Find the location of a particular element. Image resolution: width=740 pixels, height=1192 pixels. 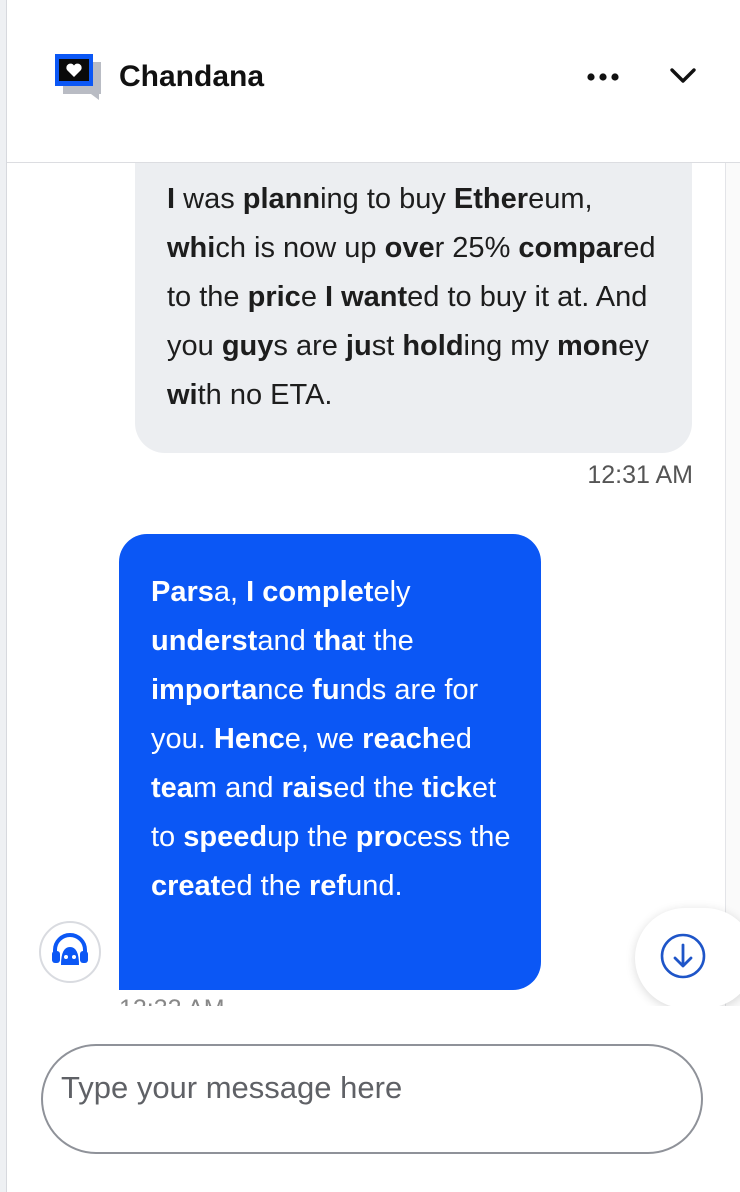

chat-header: Chandana is located at coordinates (373, 81).